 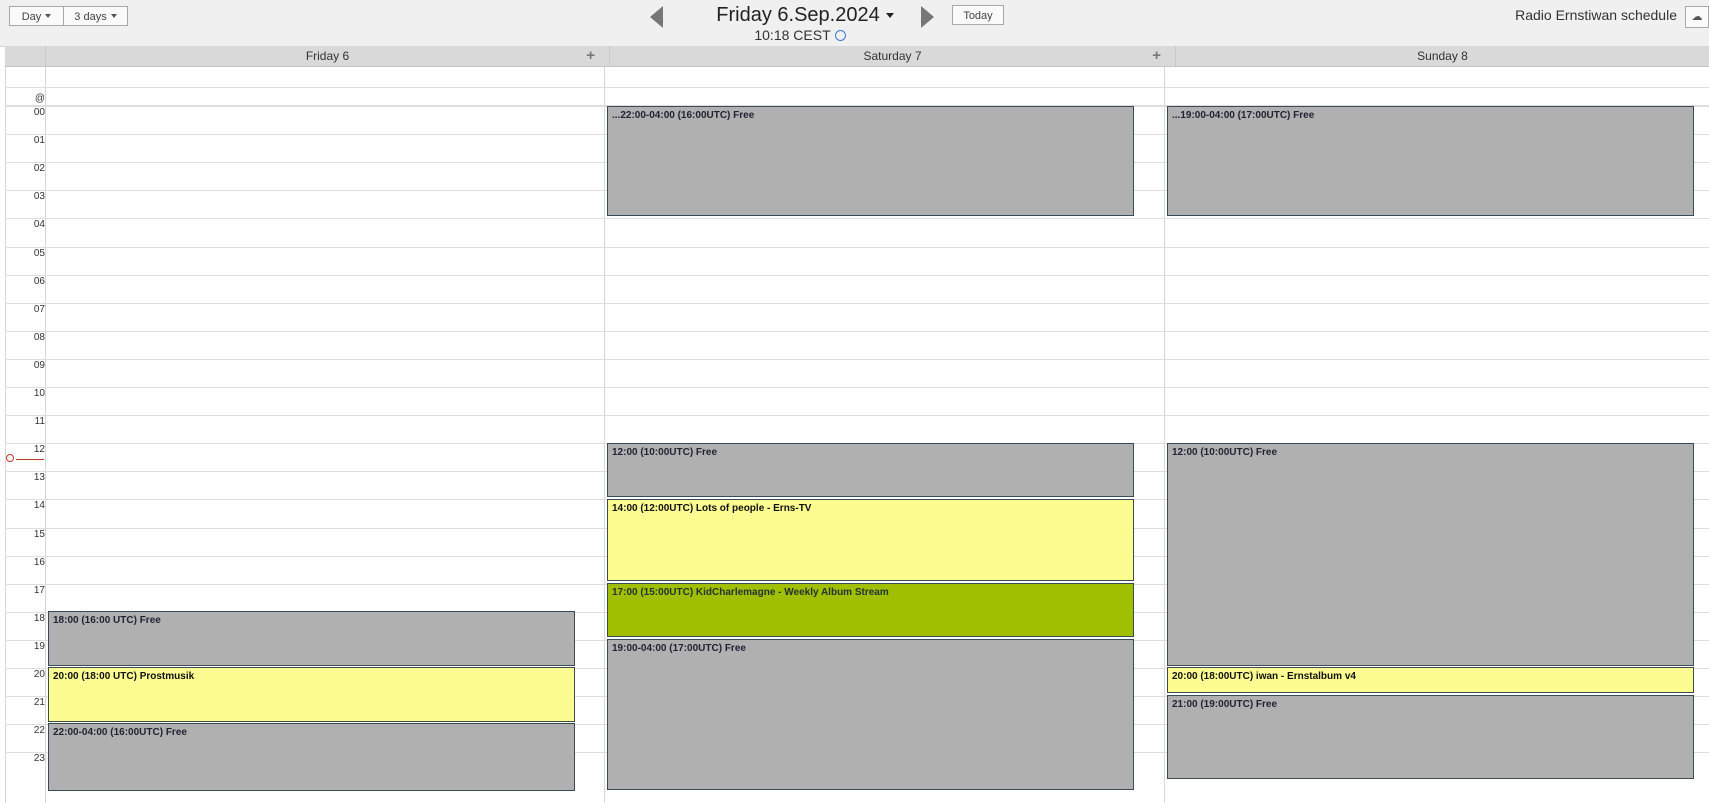 What do you see at coordinates (656, 17) in the screenshot?
I see `previous-arrow-icon` at bounding box center [656, 17].